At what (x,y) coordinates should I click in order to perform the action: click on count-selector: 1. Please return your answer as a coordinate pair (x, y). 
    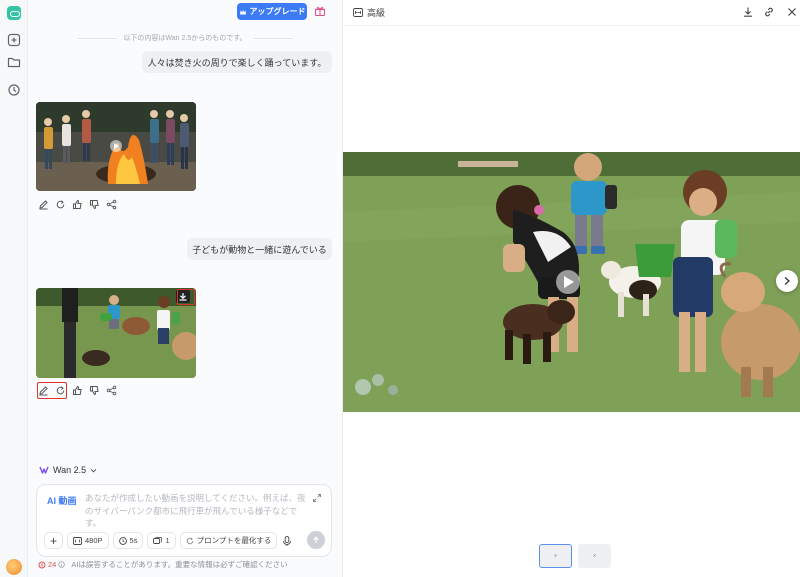
    Looking at the image, I should click on (161, 540).